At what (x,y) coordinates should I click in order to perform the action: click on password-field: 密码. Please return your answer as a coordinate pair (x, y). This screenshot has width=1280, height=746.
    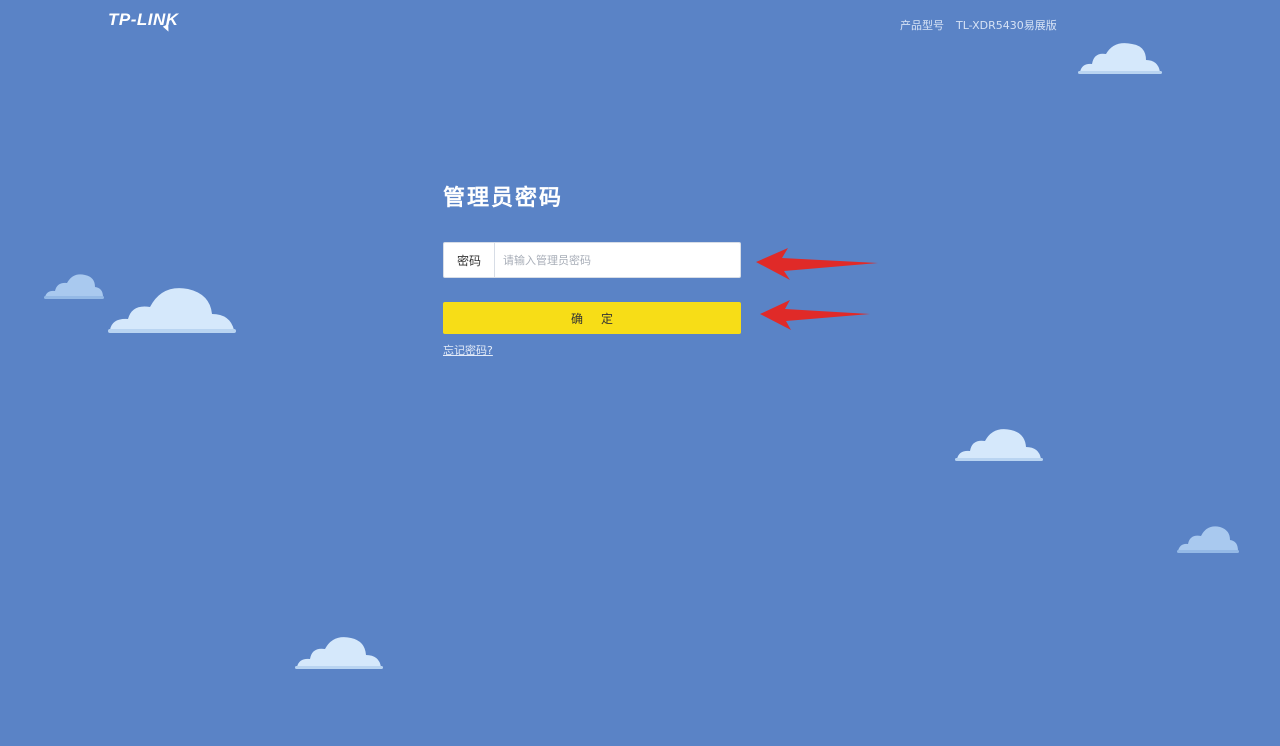
    Looking at the image, I should click on (592, 260).